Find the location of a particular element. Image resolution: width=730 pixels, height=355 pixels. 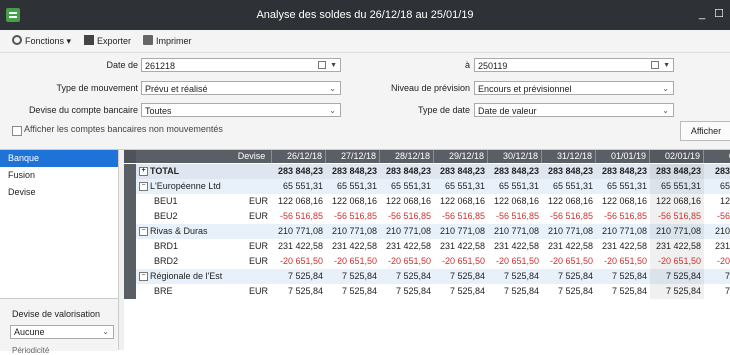

header-date: 30/12/18 is located at coordinates (515, 156).